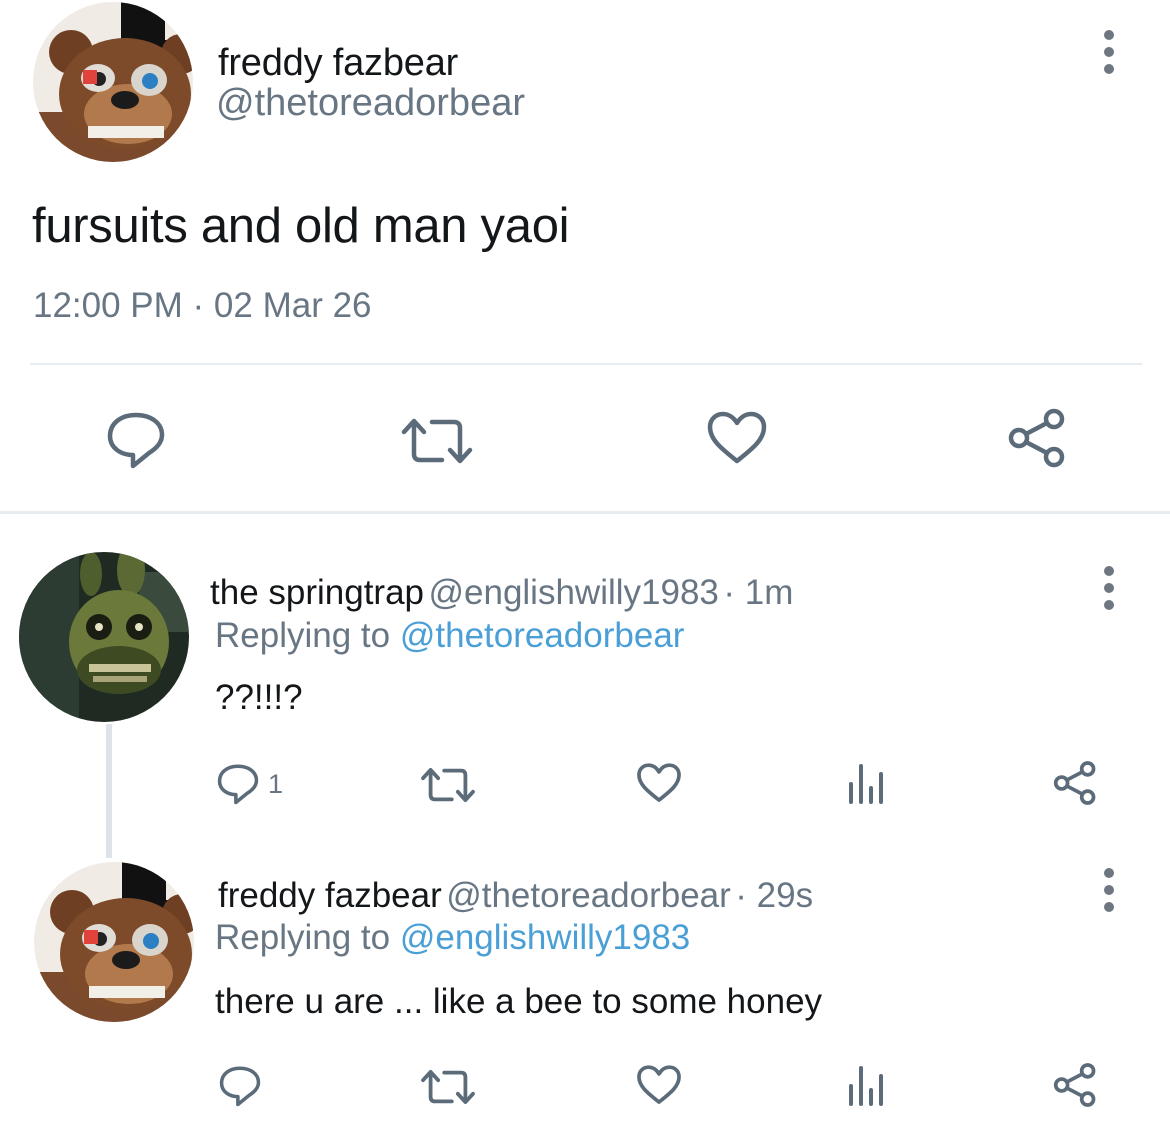 This screenshot has width=1170, height=1125. What do you see at coordinates (585, 512) in the screenshot?
I see `section-divider` at bounding box center [585, 512].